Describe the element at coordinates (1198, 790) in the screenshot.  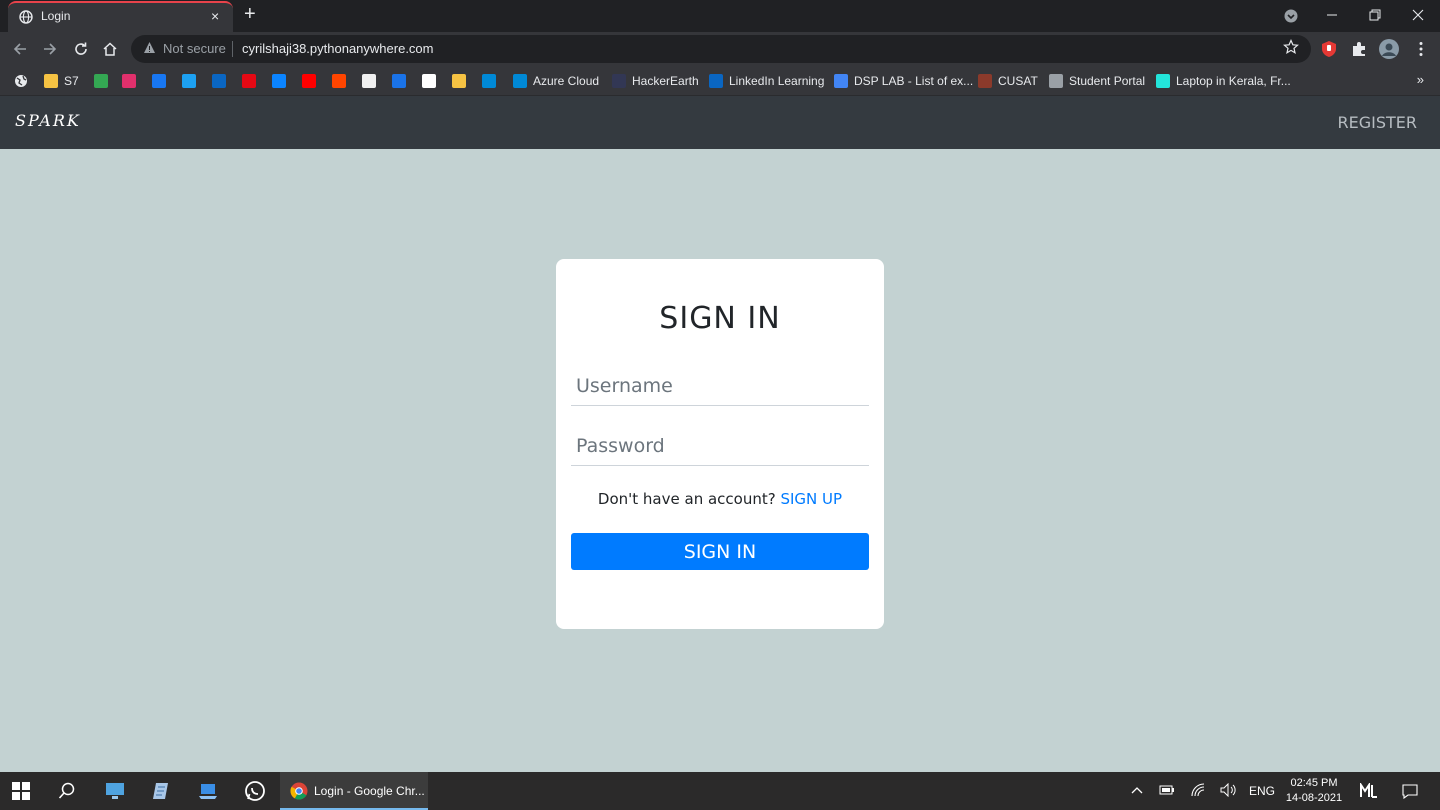
I see `wifi-icon` at that location.